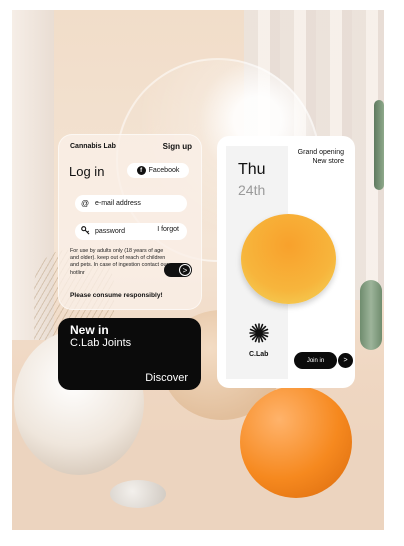 This screenshot has height=546, width=404. Describe the element at coordinates (164, 170) in the screenshot. I see `facebook-label: Facebook` at that location.